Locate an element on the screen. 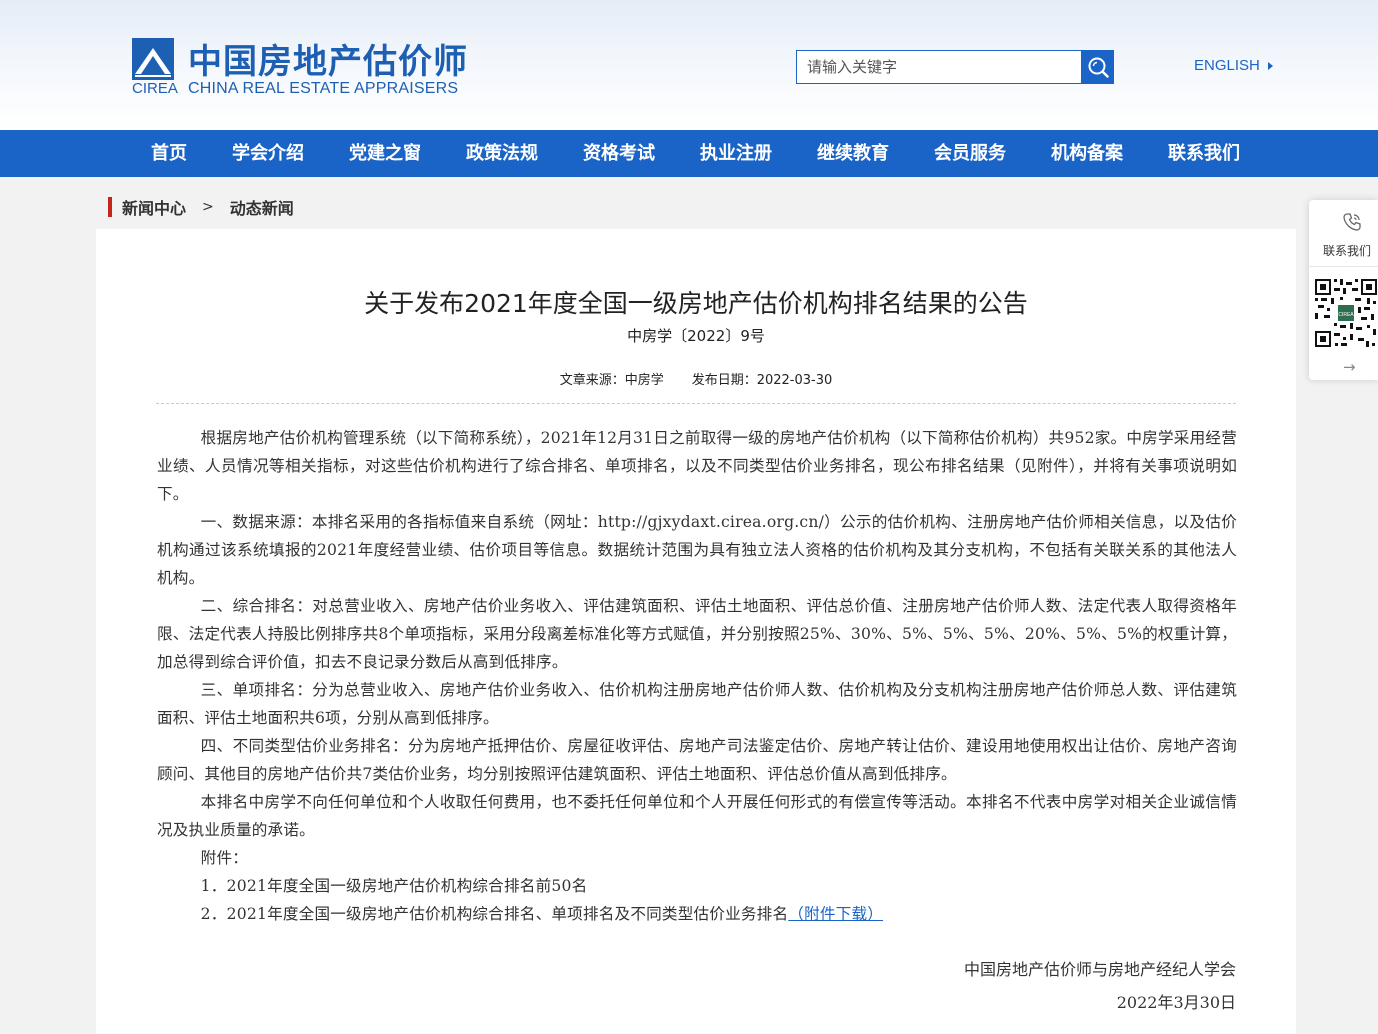 The height and width of the screenshot is (1034, 1378). divider is located at coordinates (696, 403).